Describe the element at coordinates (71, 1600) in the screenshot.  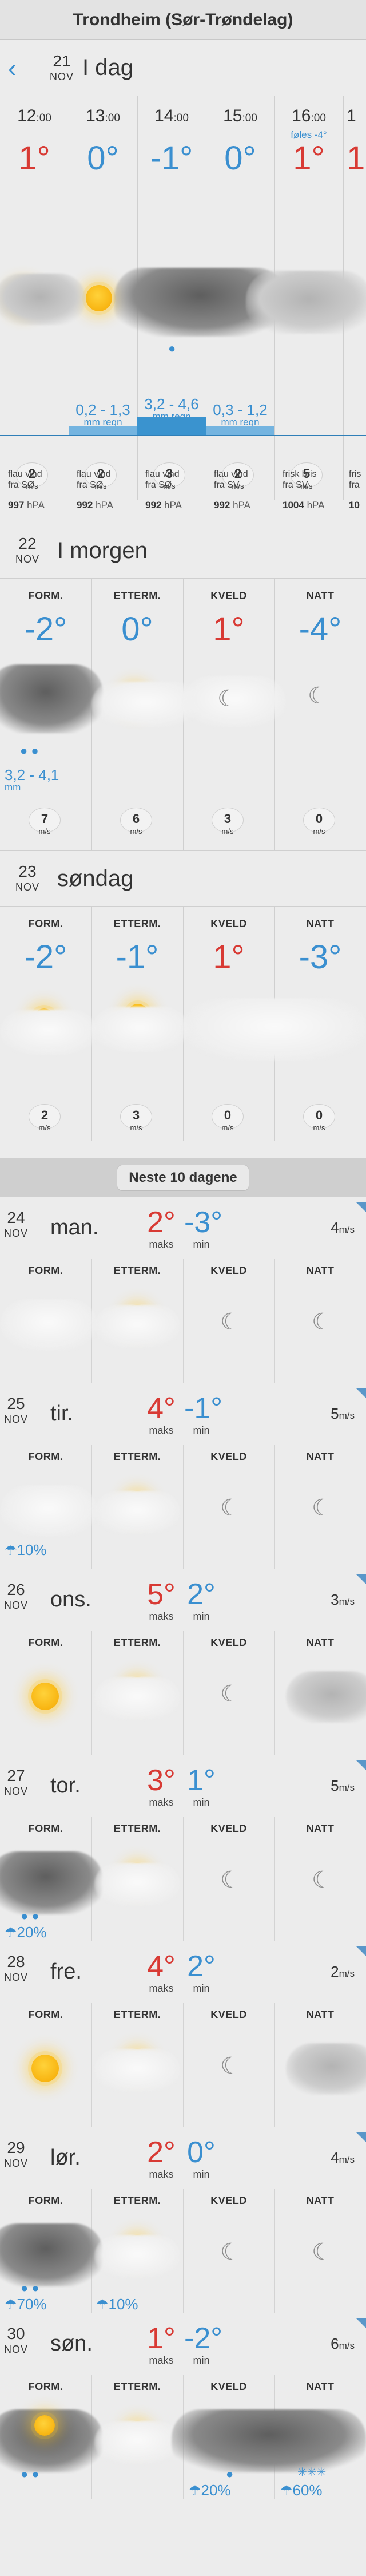
I see `day-name: ons.` at that location.